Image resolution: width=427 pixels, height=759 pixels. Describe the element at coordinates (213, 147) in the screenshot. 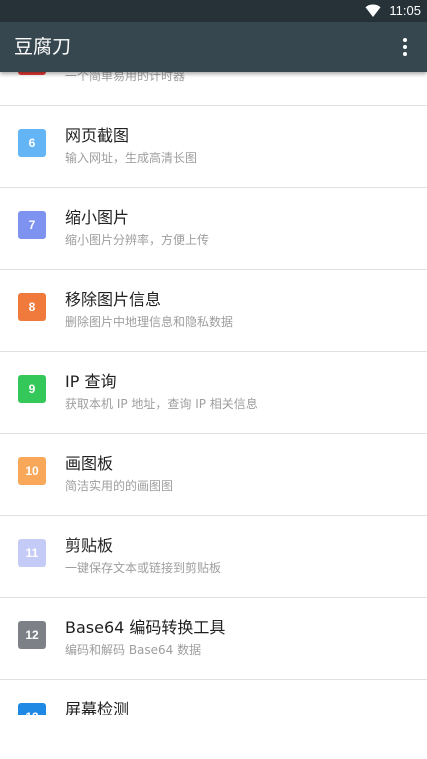

I see `list-item: 6 网页截图 输入网址，生成高清长图` at that location.